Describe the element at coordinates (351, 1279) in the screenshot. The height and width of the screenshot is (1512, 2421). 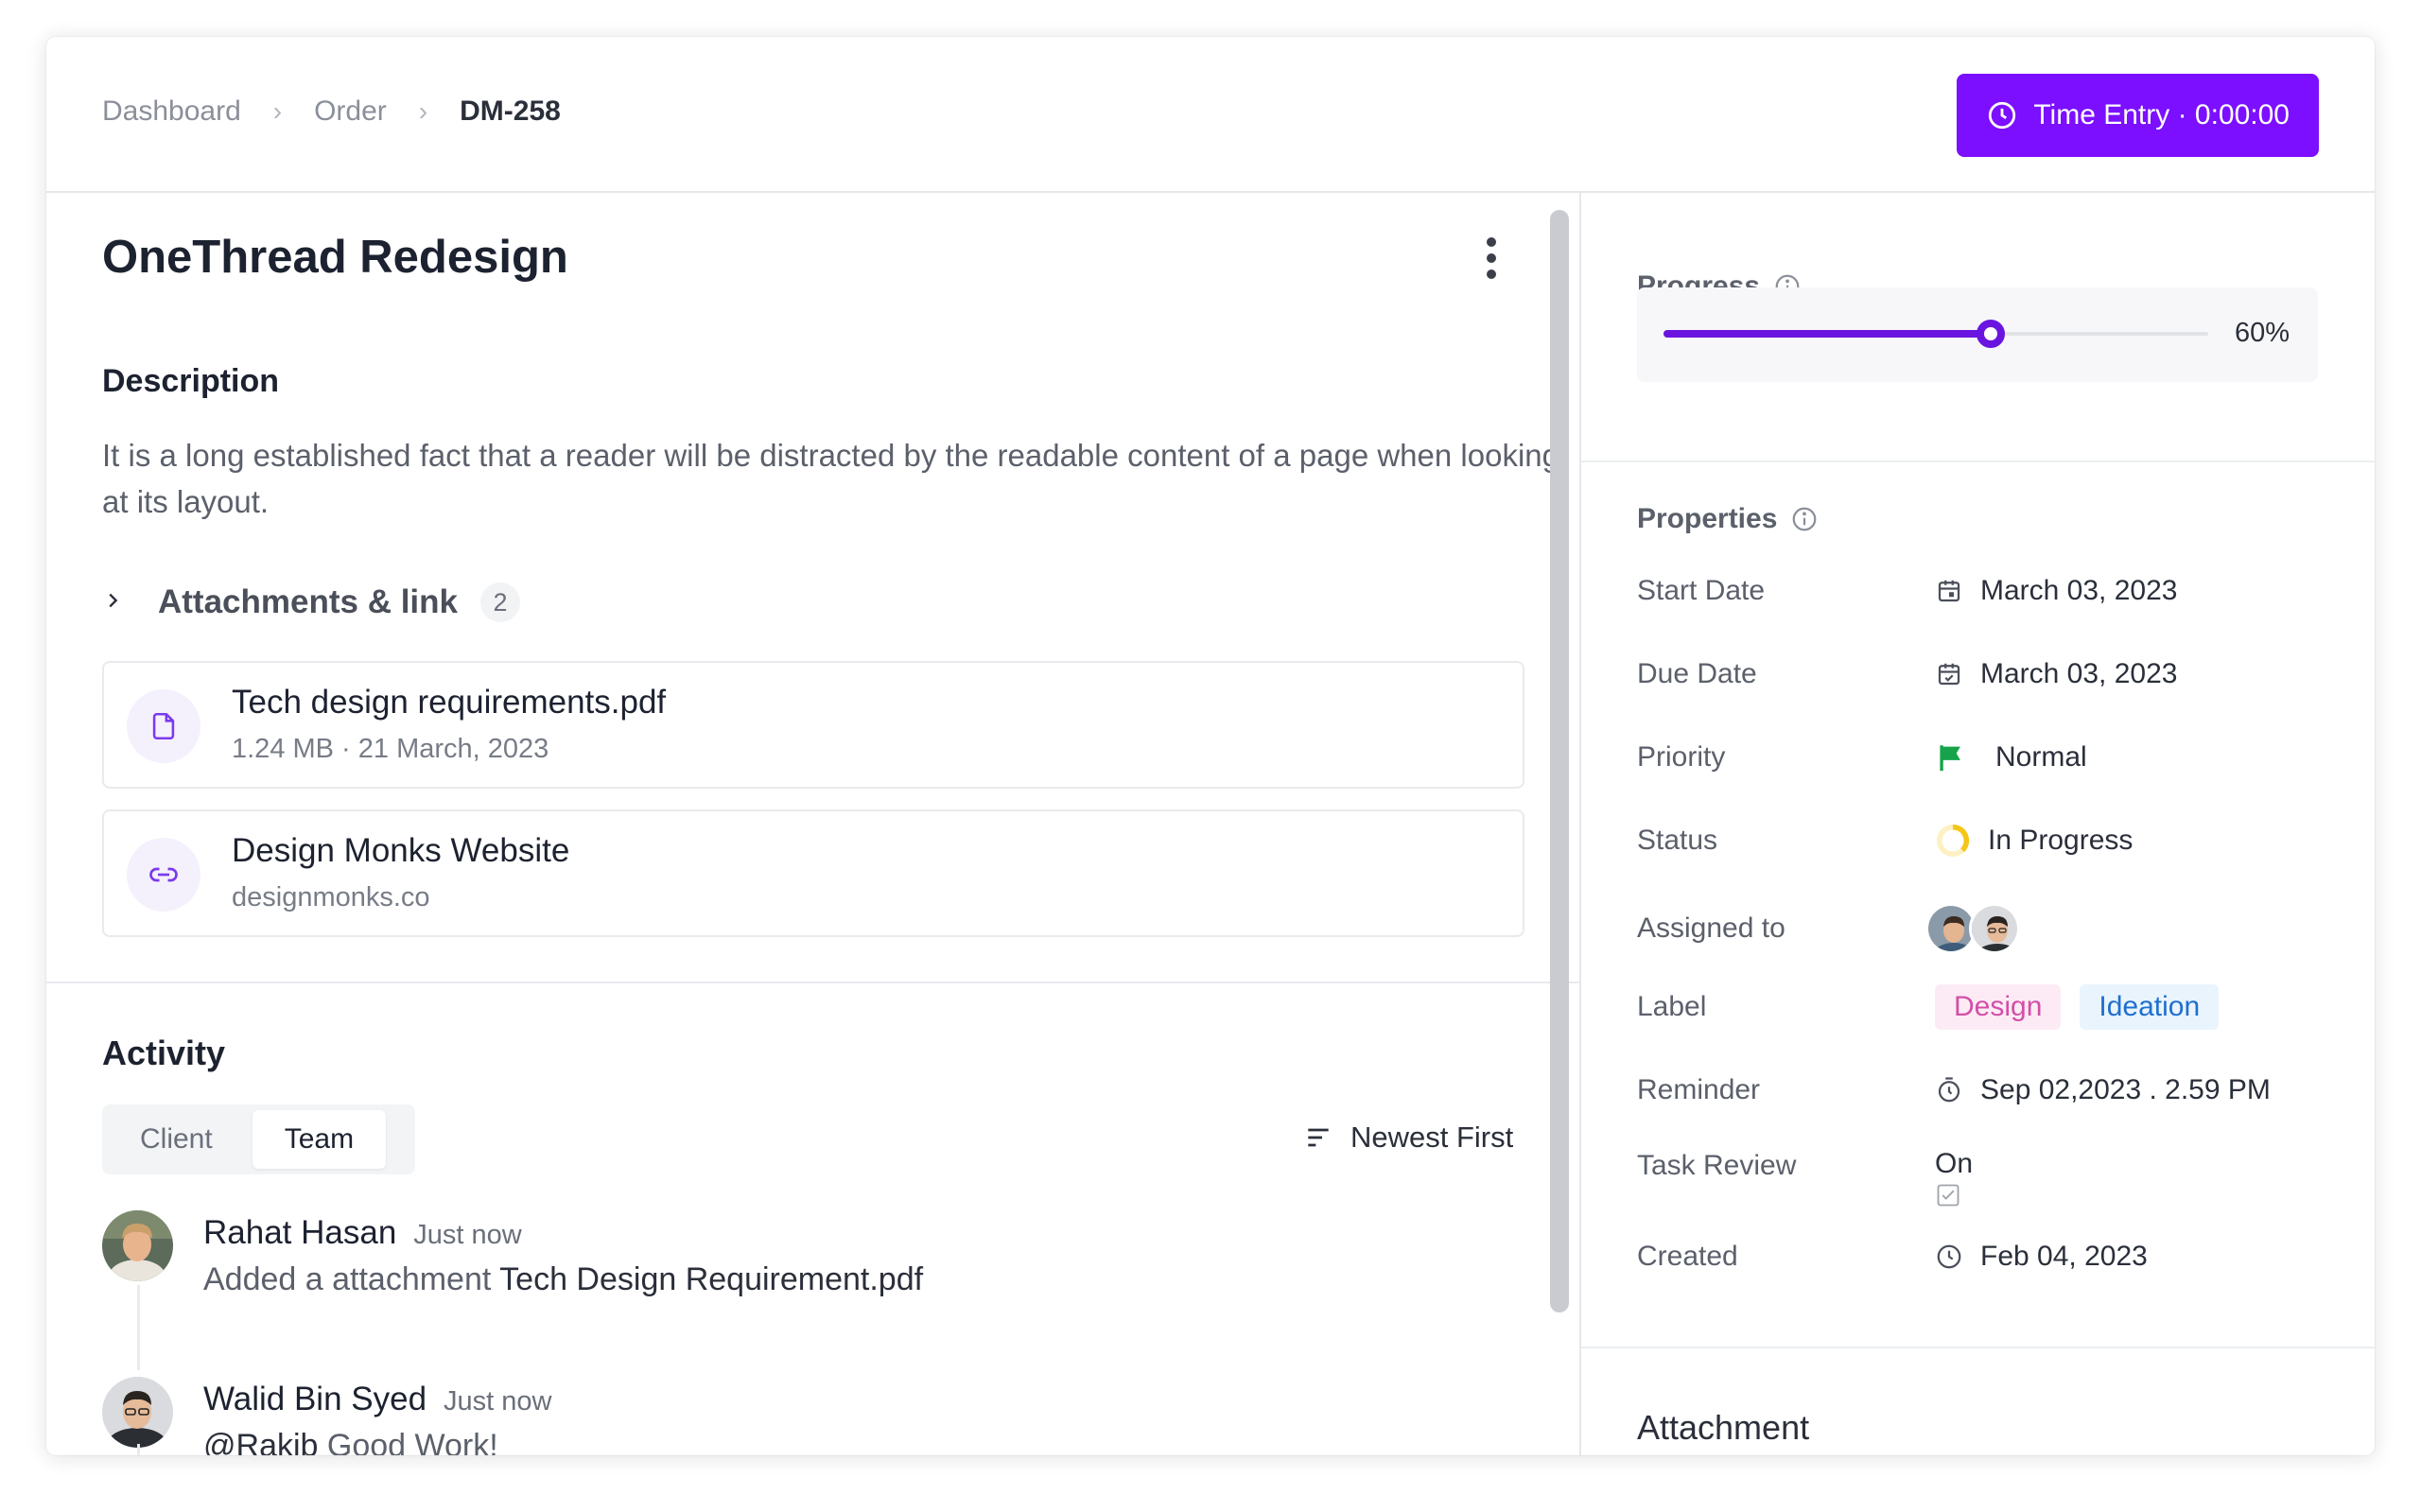
I see `activity-text-prefix: Added a attachment` at that location.